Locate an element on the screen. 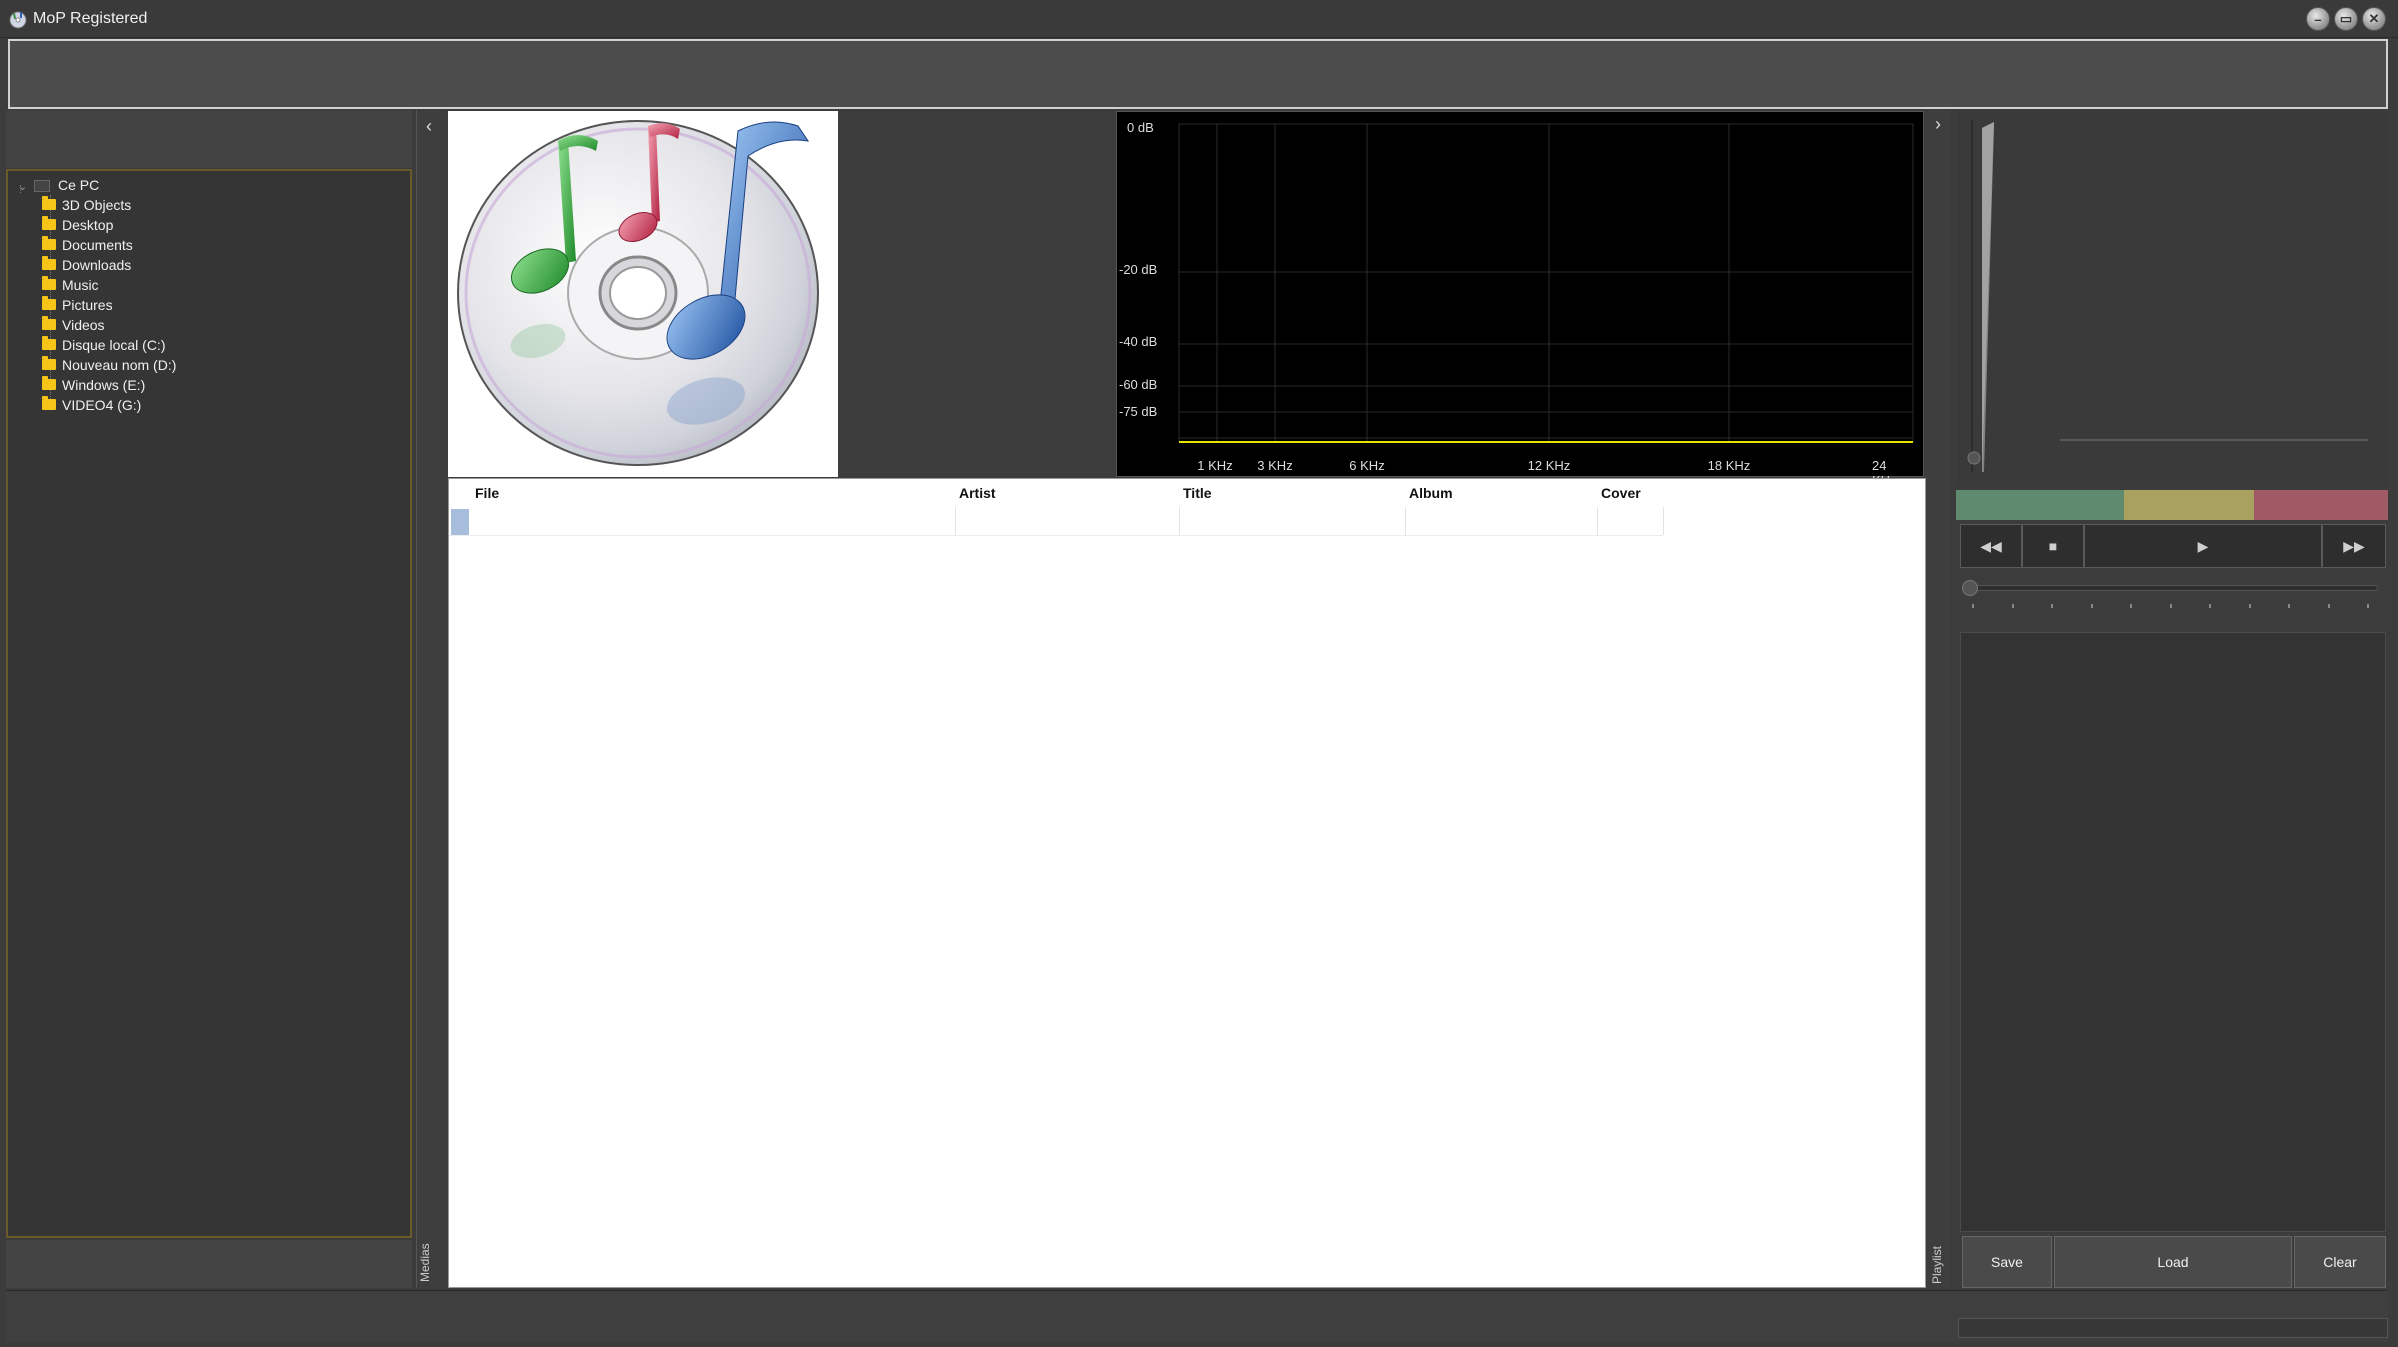 Image resolution: width=2398 pixels, height=1347 pixels. collapse-left-icon: ‹ is located at coordinates (429, 126).